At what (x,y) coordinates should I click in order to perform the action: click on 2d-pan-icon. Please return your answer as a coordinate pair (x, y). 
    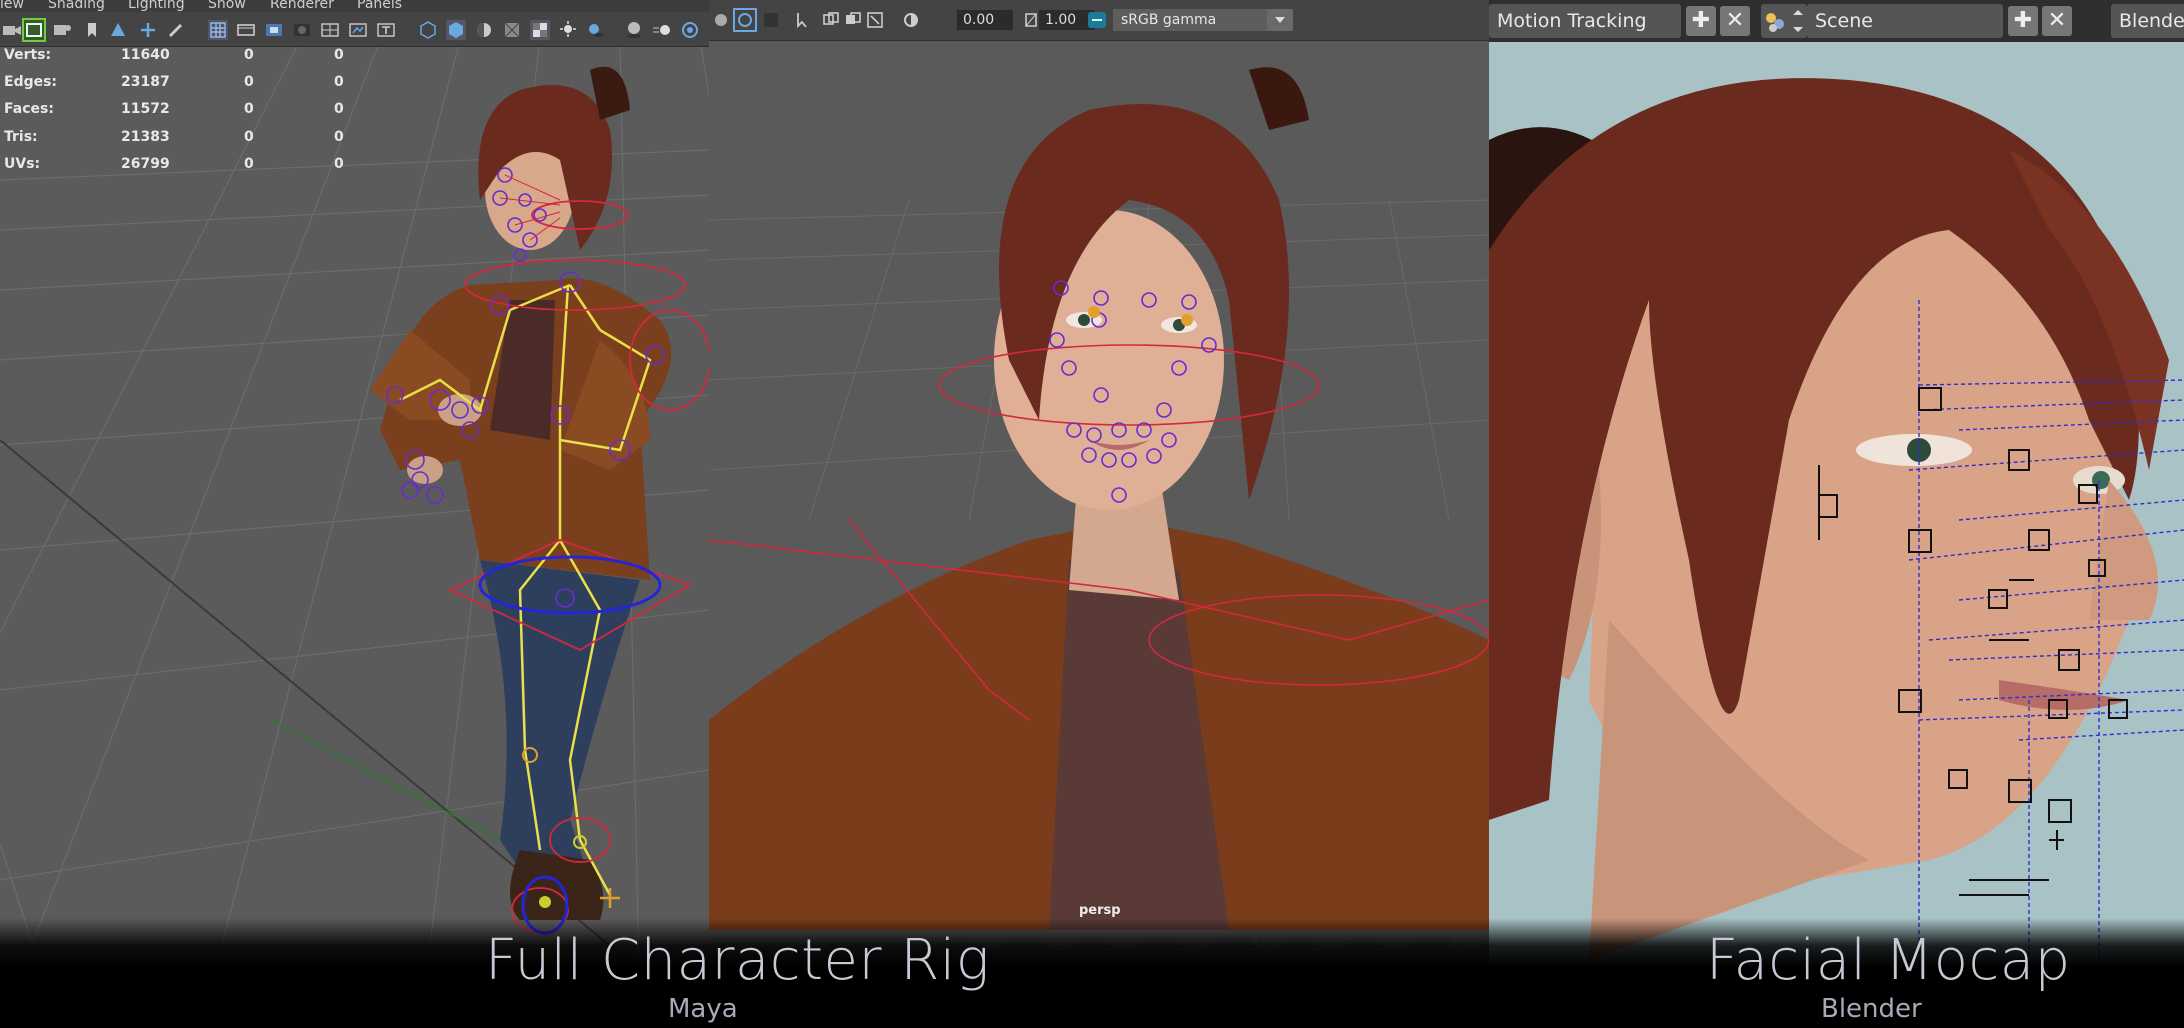
    Looking at the image, I should click on (148, 30).